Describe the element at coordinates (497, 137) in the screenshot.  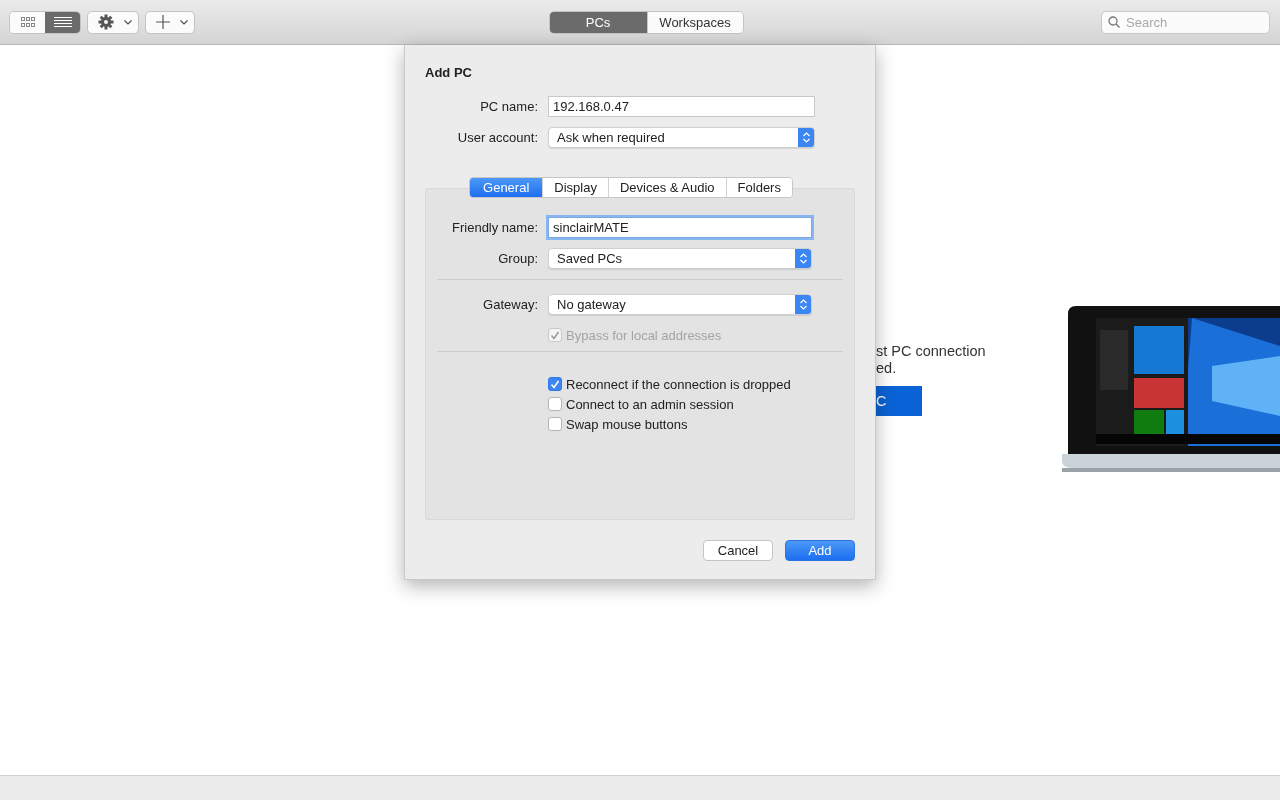
I see `field-label: User account:` at that location.